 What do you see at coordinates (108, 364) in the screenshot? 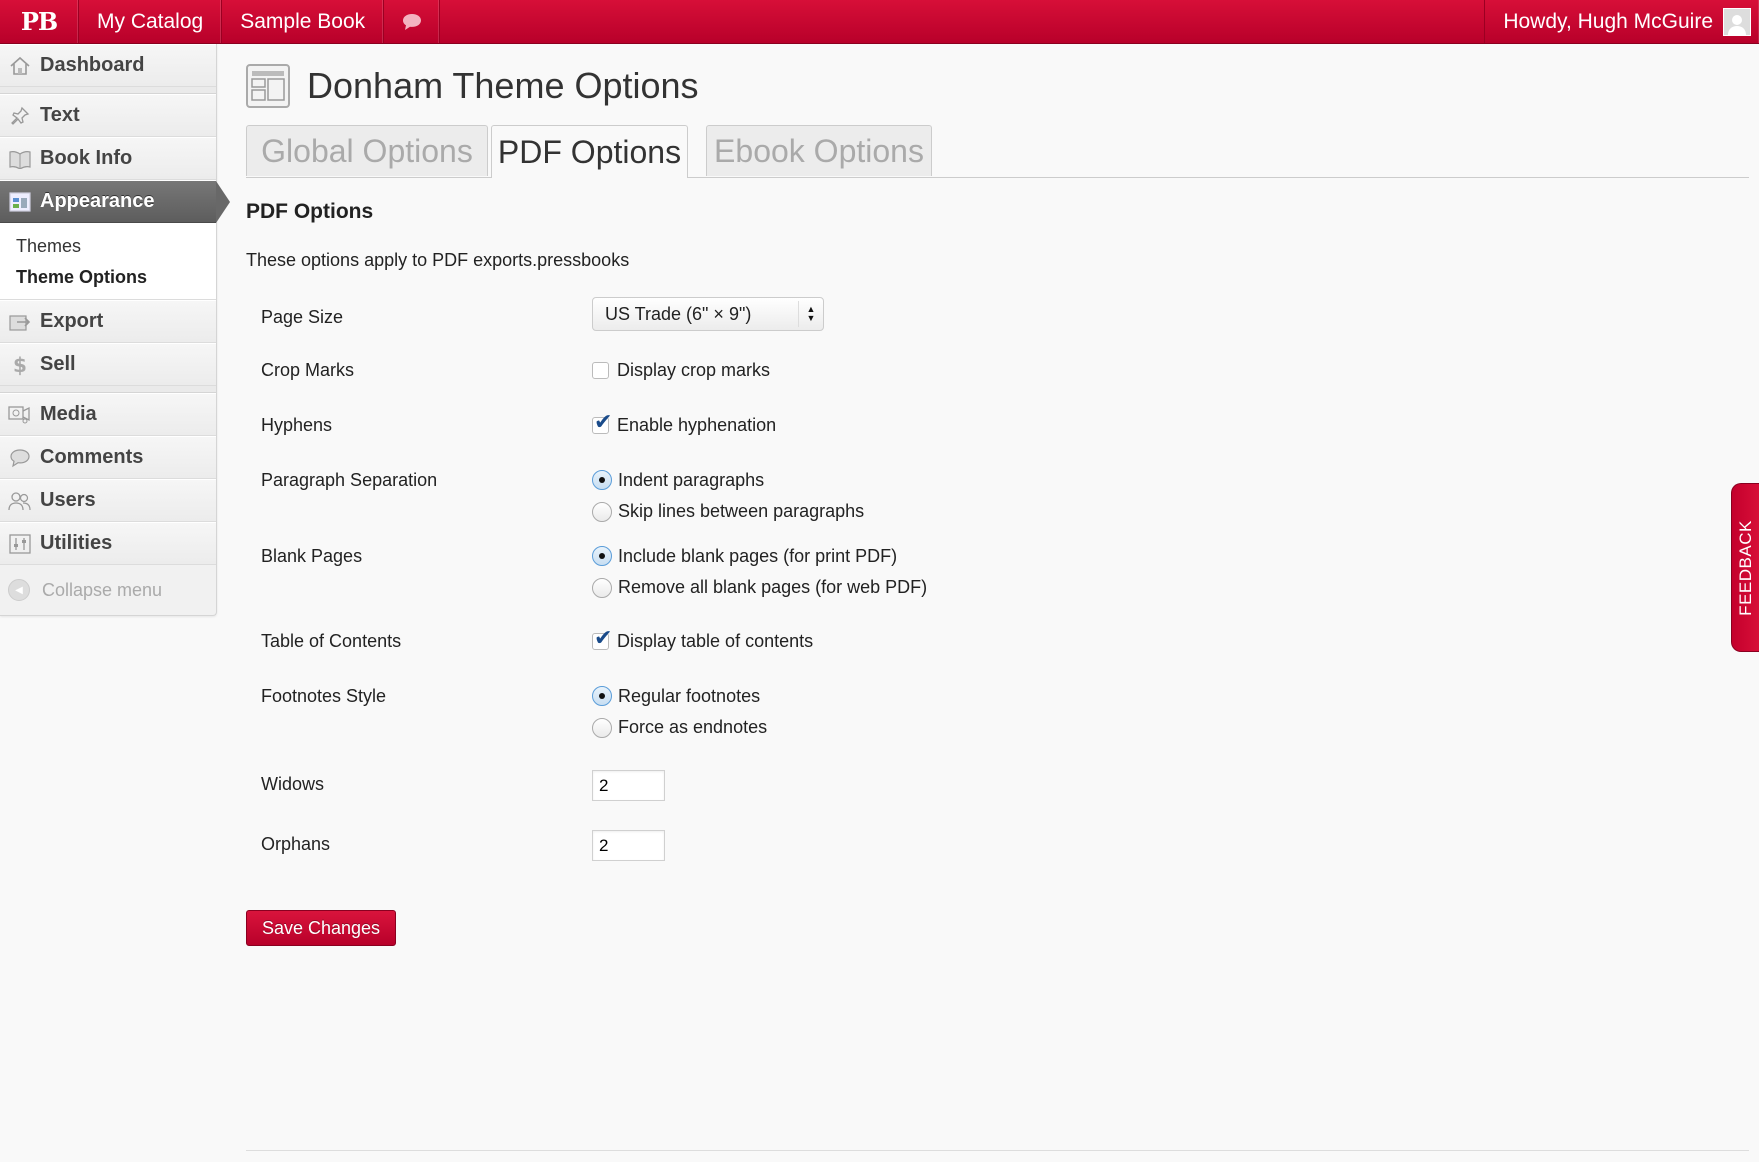
I see `menu-sell: $ Sell` at bounding box center [108, 364].